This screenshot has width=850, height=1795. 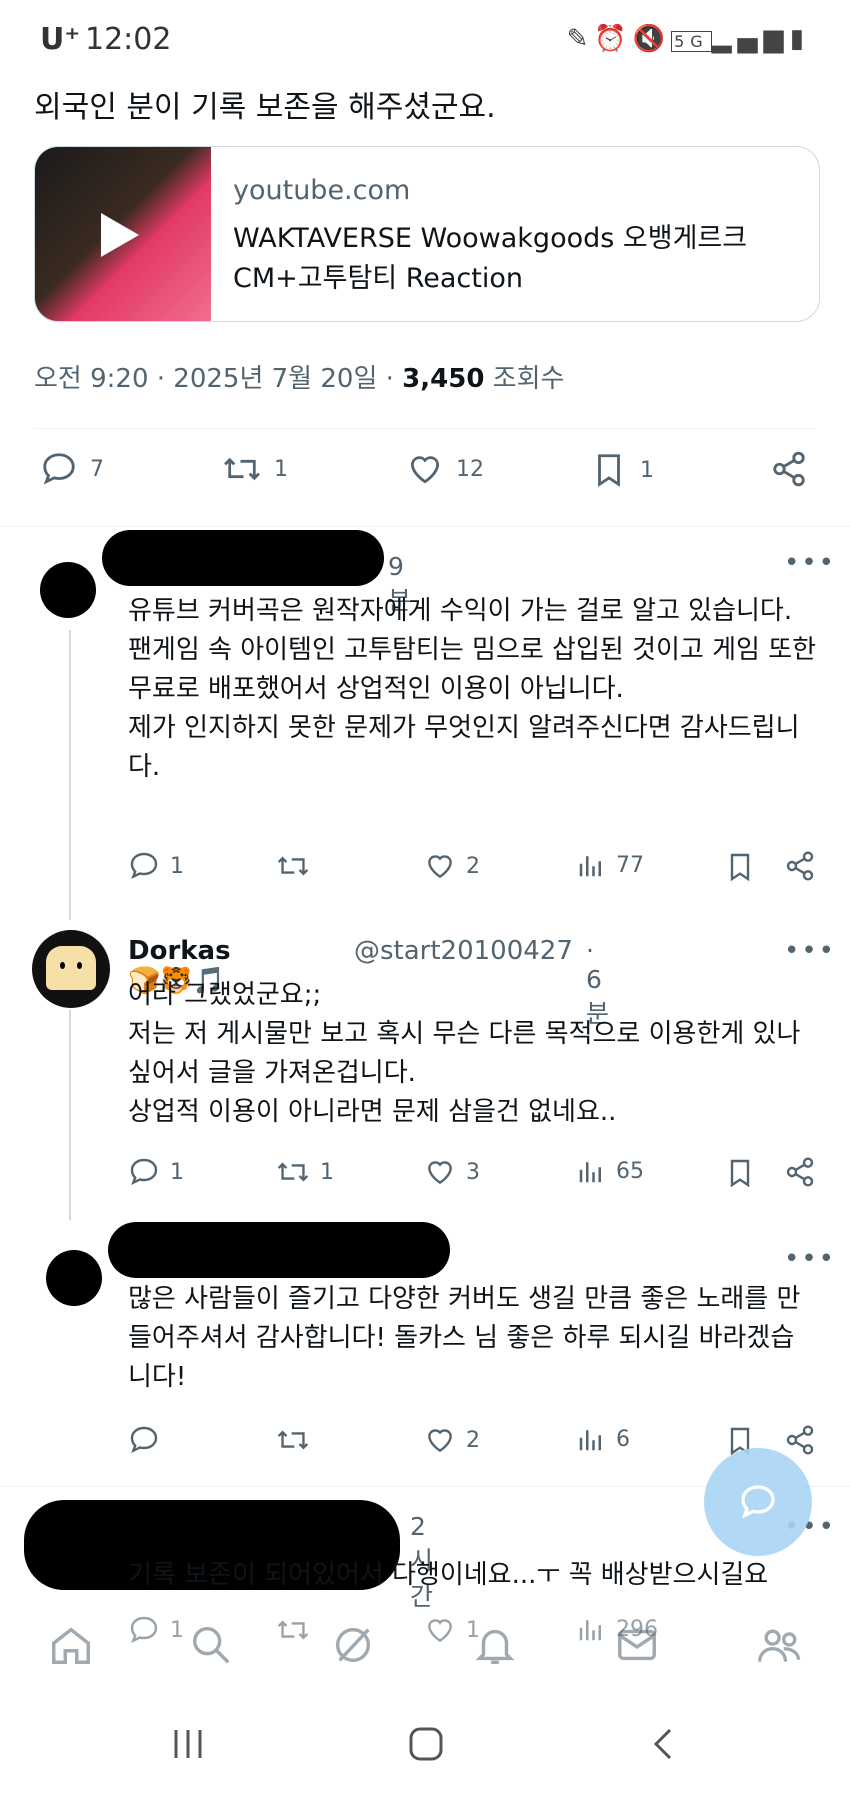 I want to click on user-handle: @start20100427, so click(x=463, y=951).